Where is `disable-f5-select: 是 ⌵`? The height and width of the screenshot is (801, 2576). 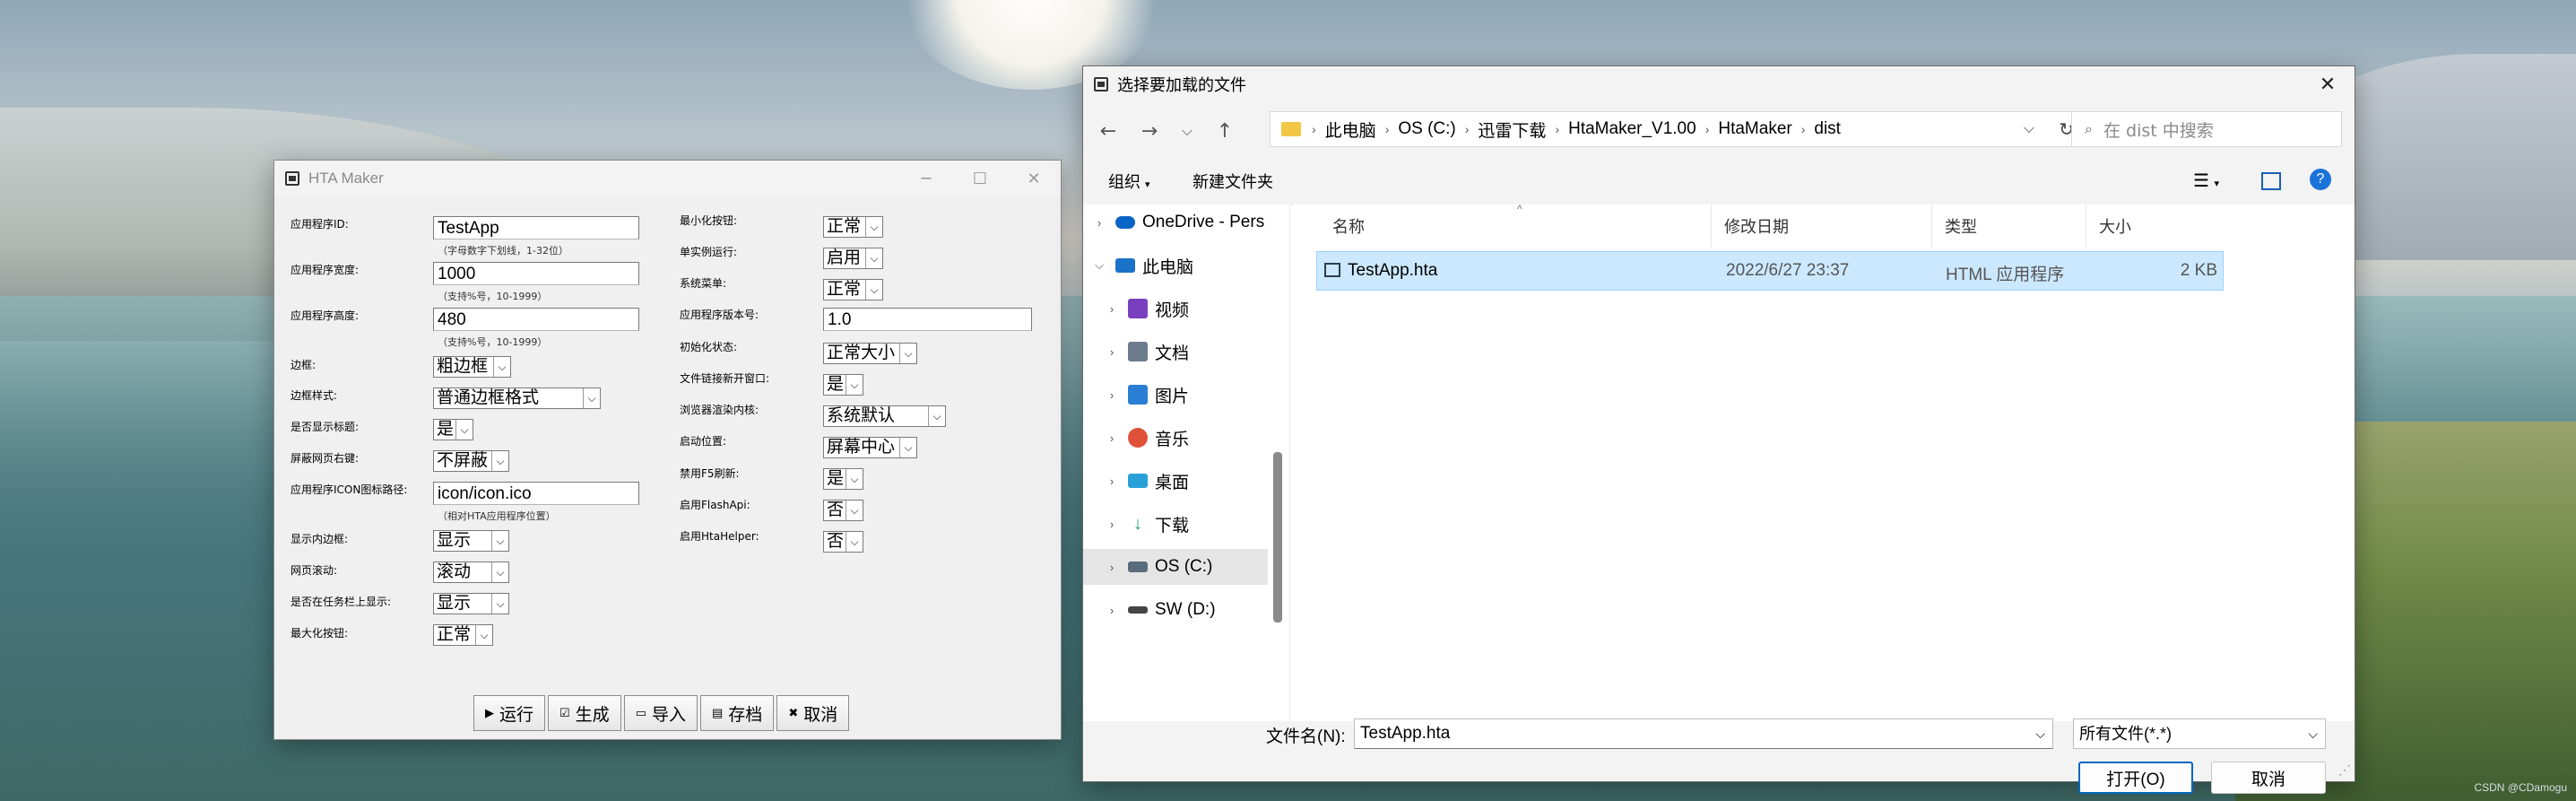
disable-f5-select: 是 ⌵ is located at coordinates (843, 479).